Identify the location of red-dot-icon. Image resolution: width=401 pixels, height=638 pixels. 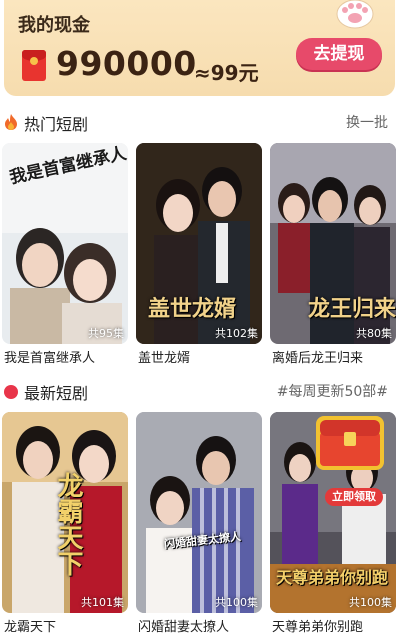
(11, 392).